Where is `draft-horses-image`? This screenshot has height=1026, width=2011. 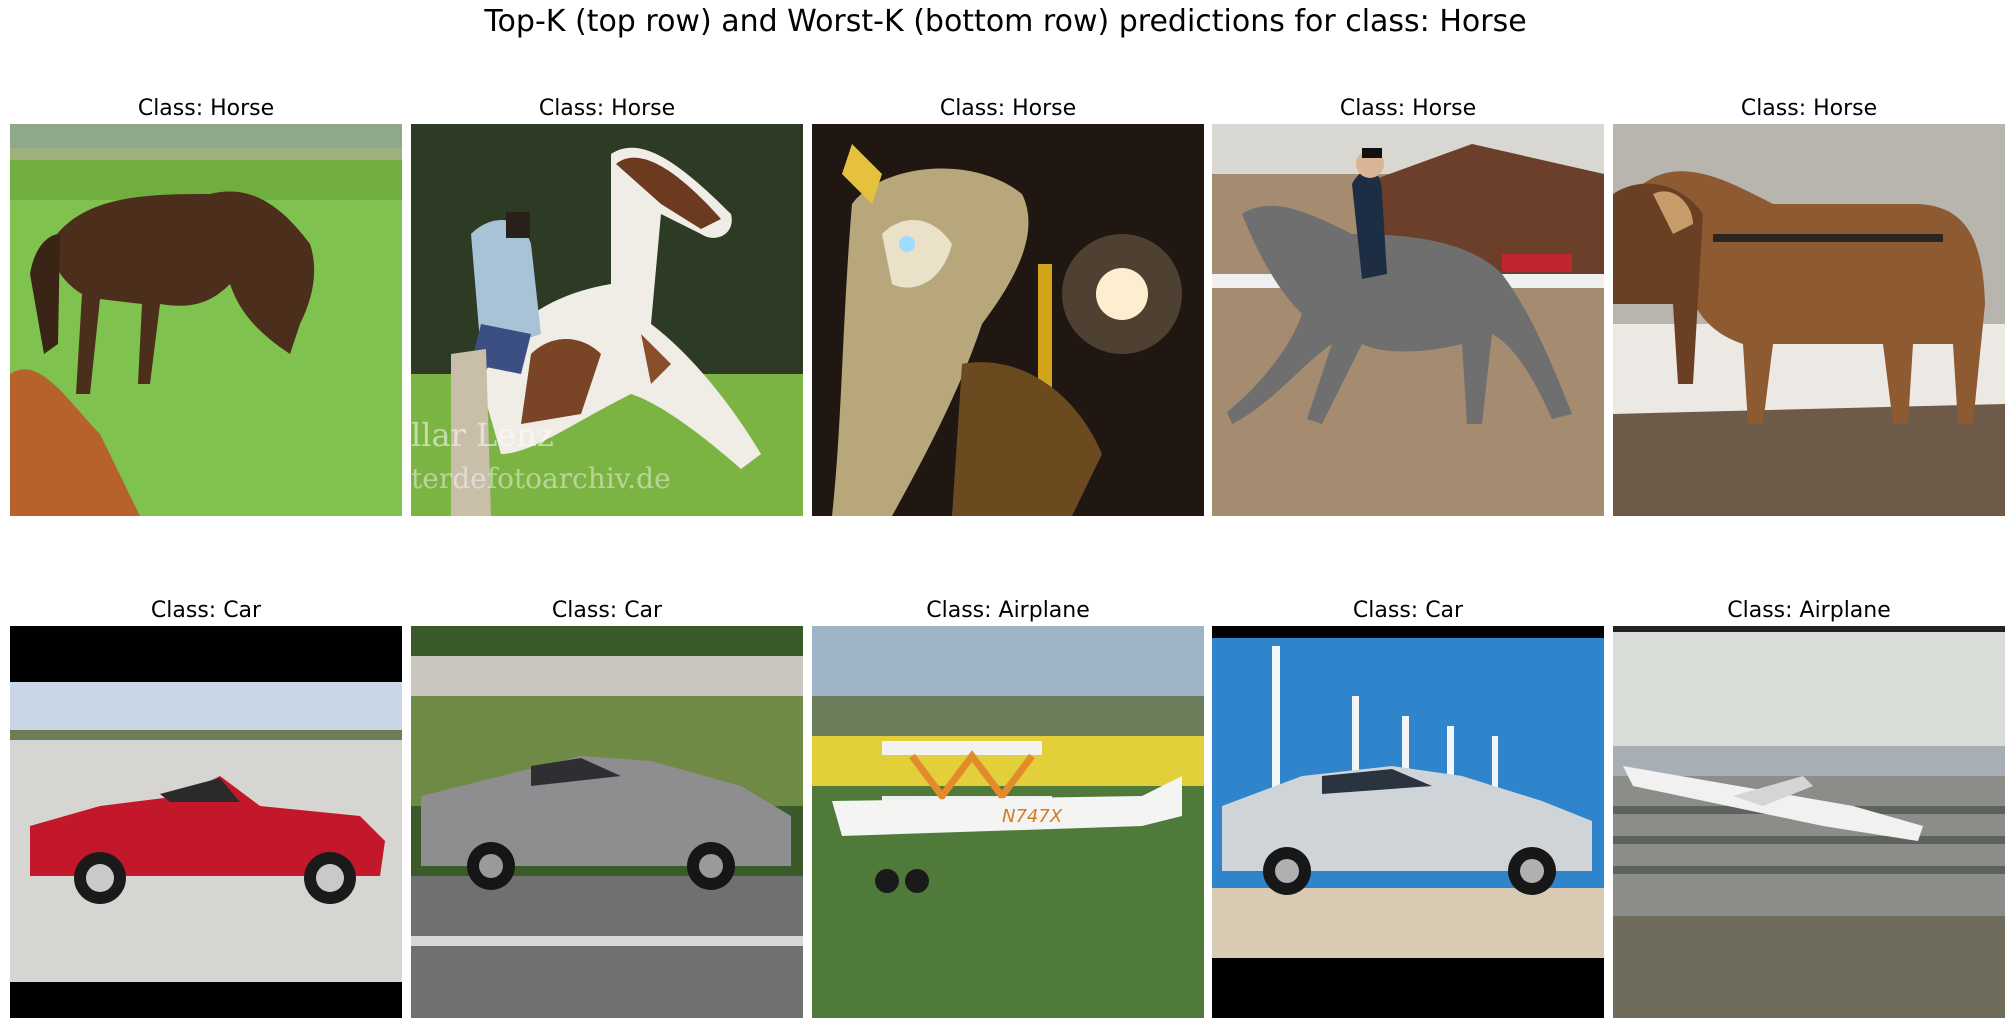 draft-horses-image is located at coordinates (1809, 320).